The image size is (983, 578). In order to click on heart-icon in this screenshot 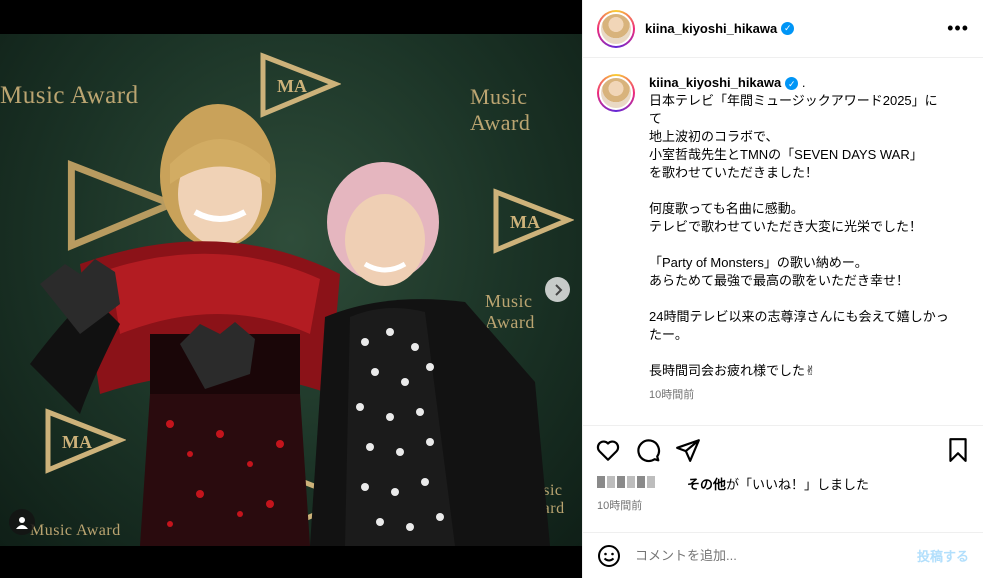, I will do `click(608, 450)`.